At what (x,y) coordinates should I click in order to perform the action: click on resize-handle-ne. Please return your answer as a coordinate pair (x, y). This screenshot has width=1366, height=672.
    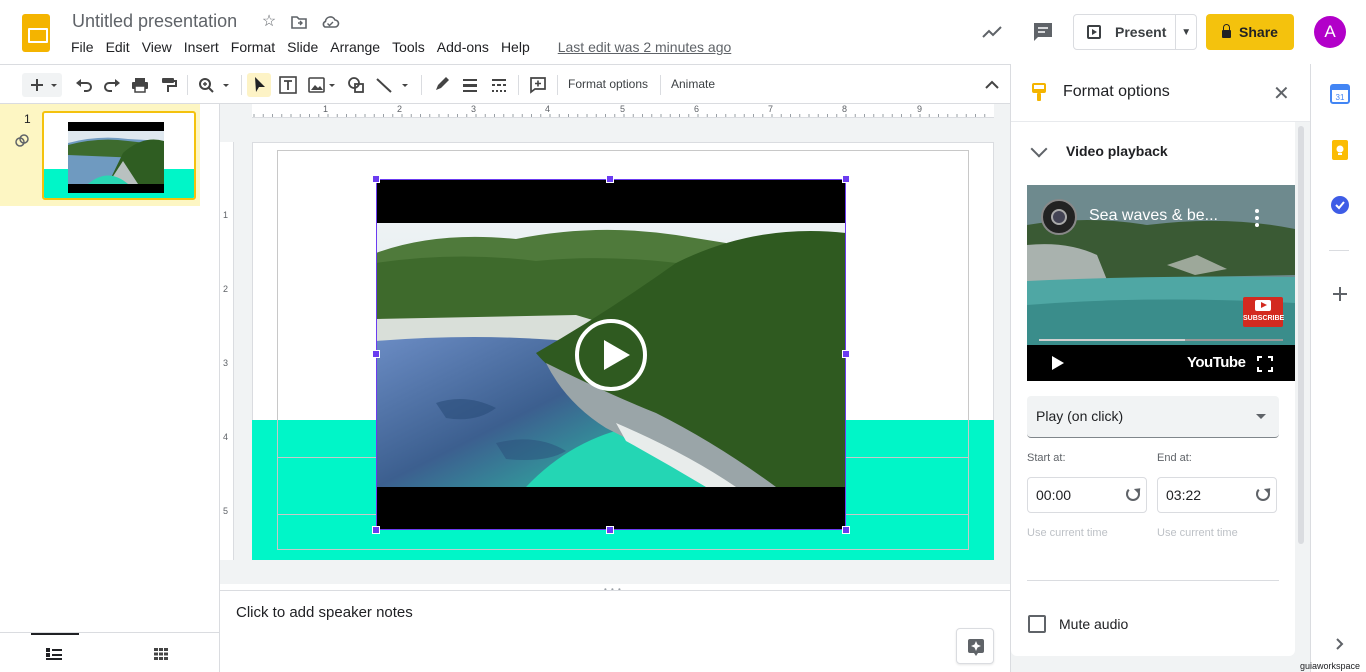
    Looking at the image, I should click on (846, 179).